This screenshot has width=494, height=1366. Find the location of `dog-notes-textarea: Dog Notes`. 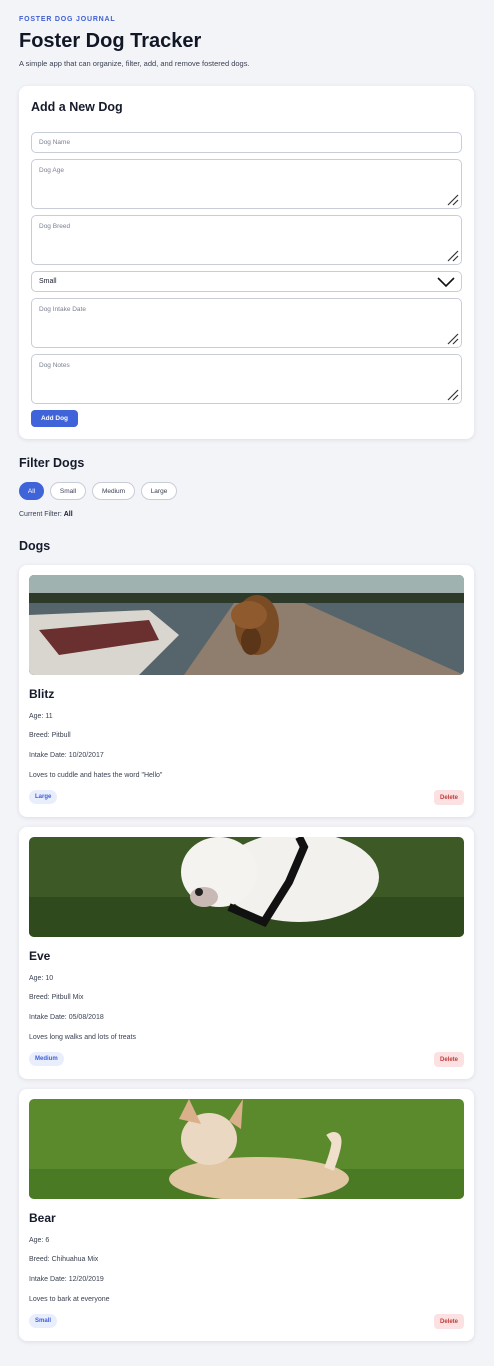

dog-notes-textarea: Dog Notes is located at coordinates (246, 379).